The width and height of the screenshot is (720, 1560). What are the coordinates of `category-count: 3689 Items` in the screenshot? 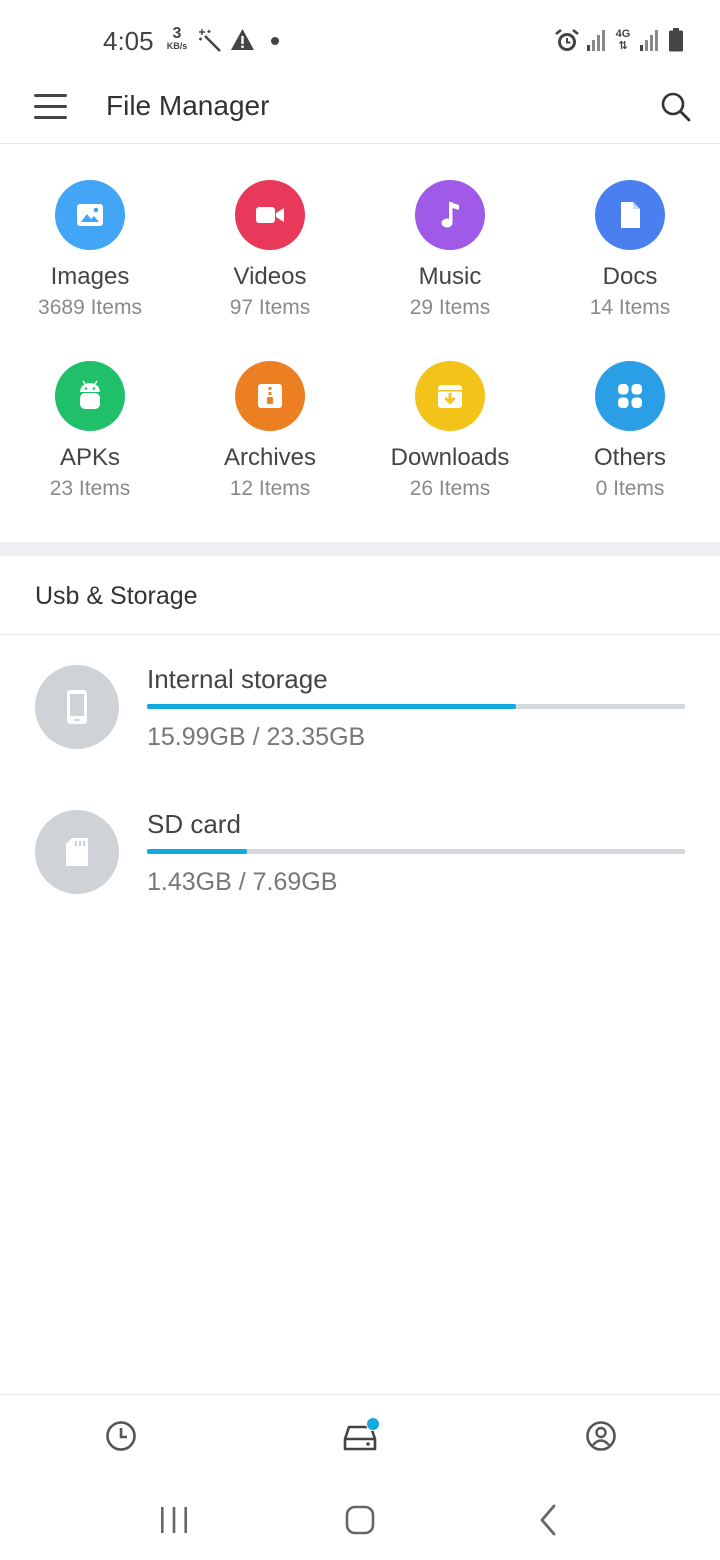 It's located at (90, 307).